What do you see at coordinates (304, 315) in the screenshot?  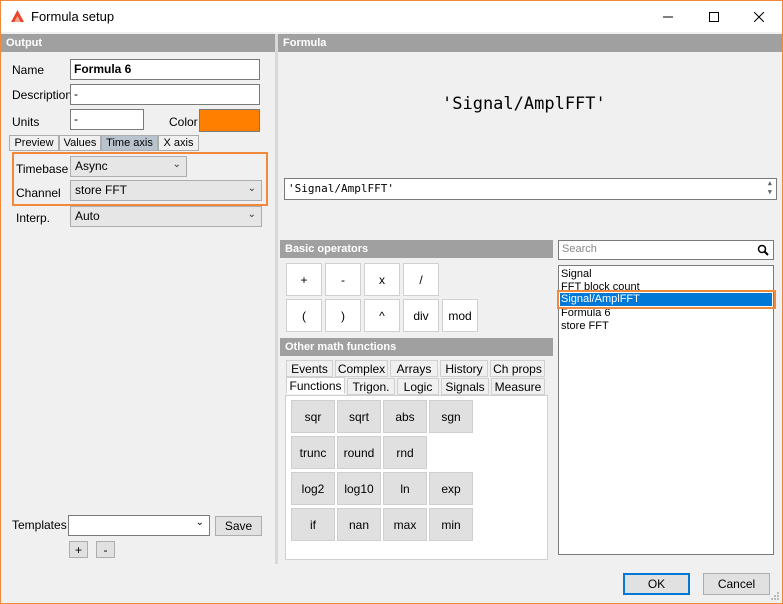 I see `open-paren-button: (` at bounding box center [304, 315].